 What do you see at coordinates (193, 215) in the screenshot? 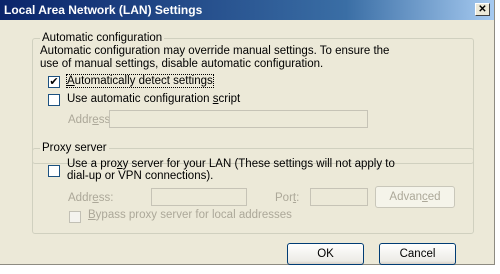
I see `label-part: ypass proxy server for local addresses` at bounding box center [193, 215].